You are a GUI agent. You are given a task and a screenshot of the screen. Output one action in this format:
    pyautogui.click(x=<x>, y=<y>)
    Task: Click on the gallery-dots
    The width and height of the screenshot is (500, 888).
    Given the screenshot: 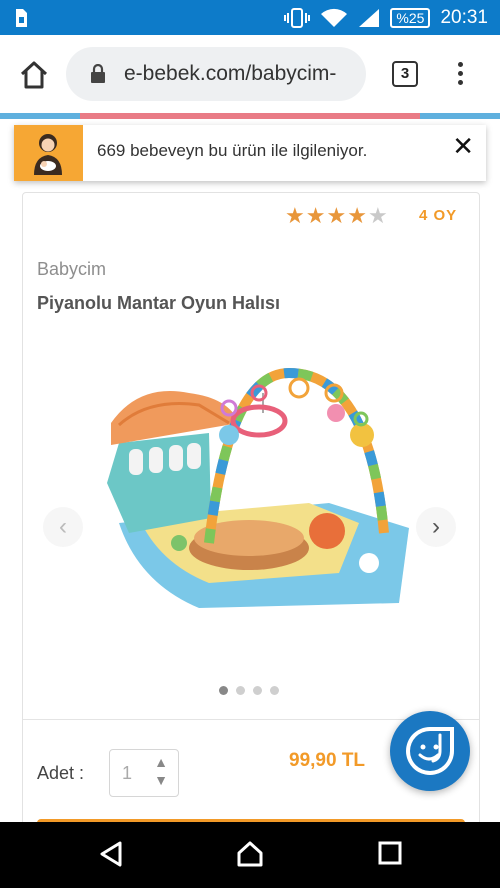 What is the action you would take?
    pyautogui.click(x=249, y=690)
    